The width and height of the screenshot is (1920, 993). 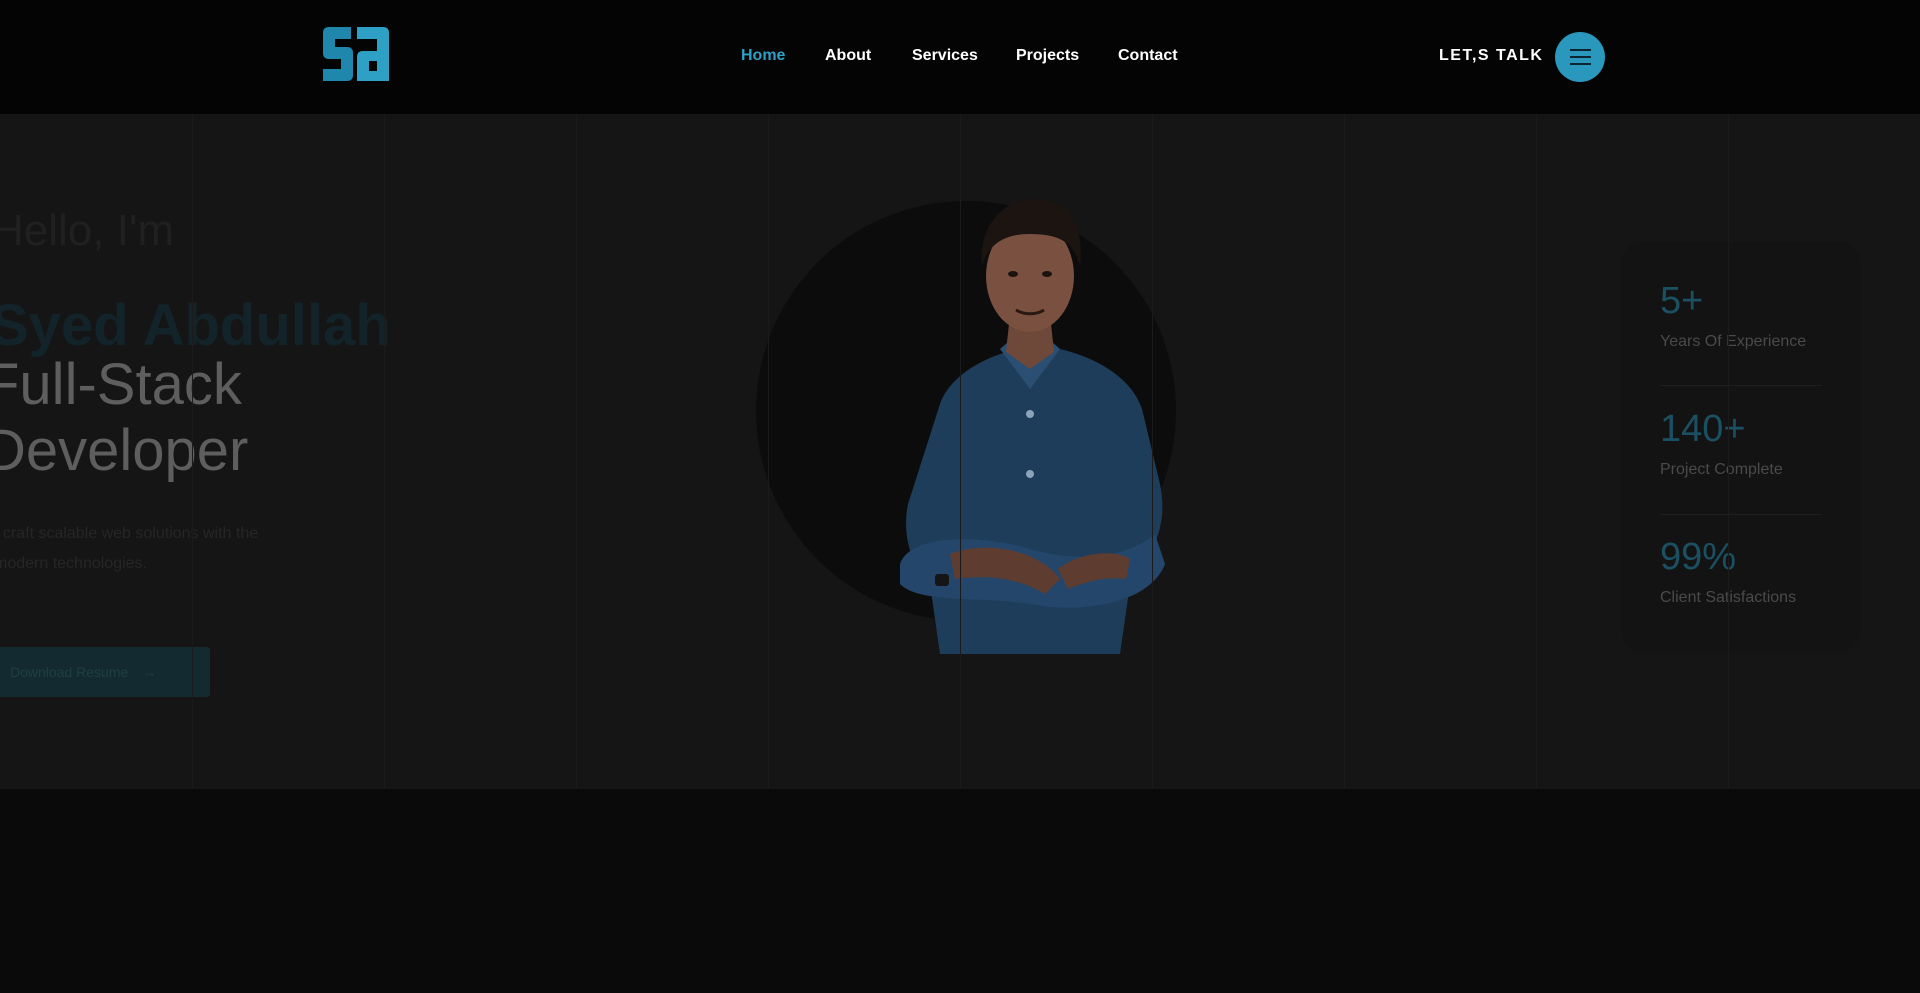 I want to click on download-resume-button: Download Resume →, so click(x=105, y=672).